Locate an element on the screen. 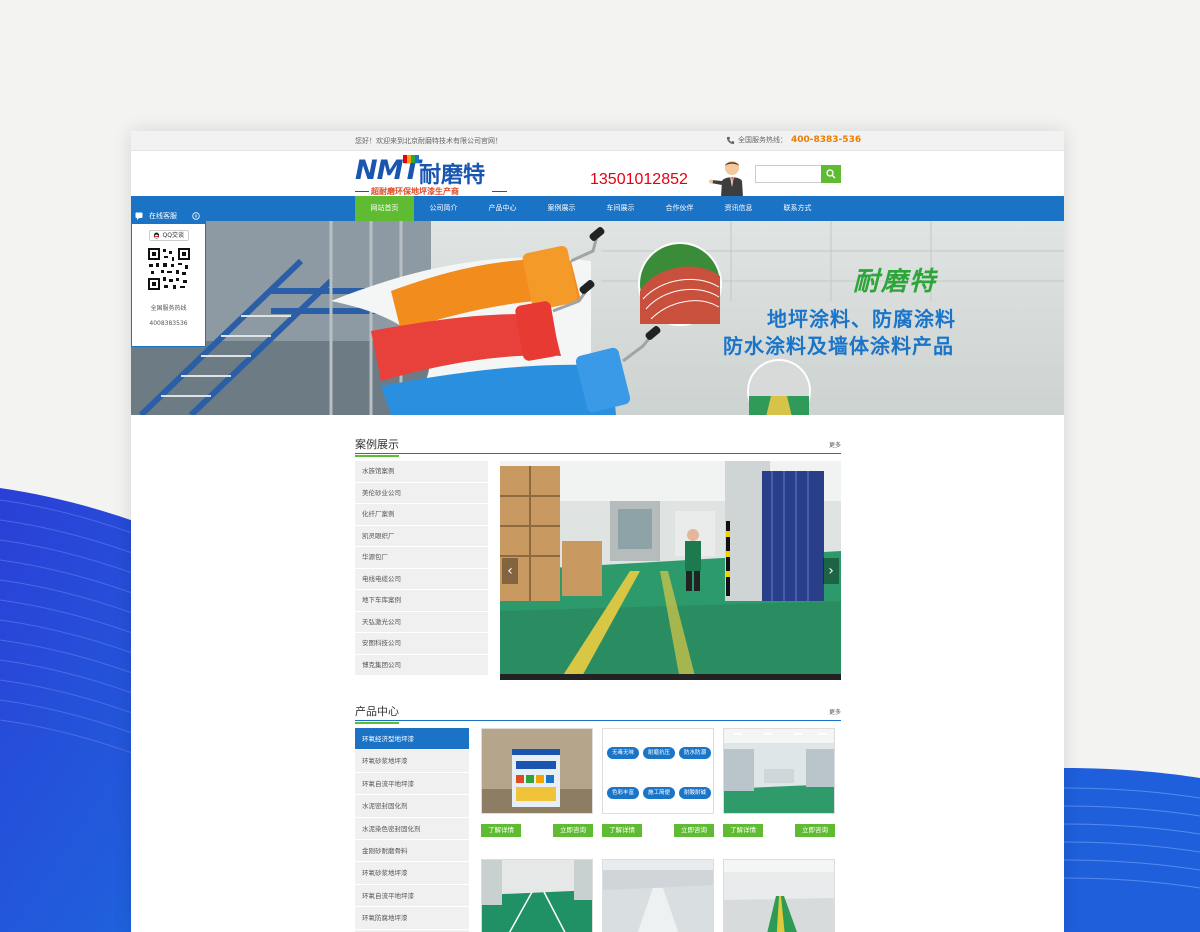  case-slideshow: ‹ › is located at coordinates (670, 570).